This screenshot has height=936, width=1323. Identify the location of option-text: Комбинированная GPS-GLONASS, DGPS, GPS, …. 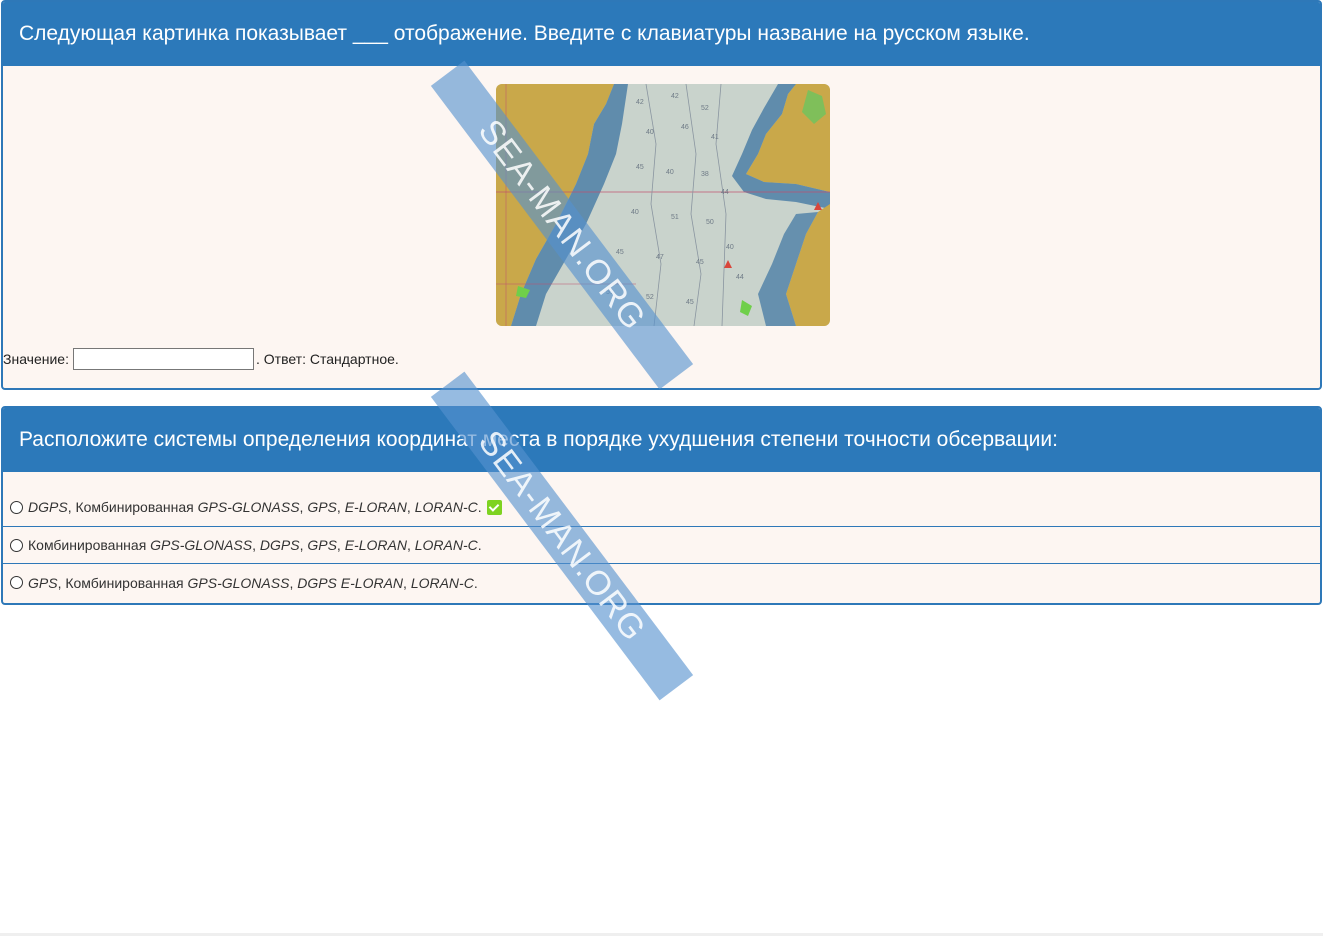
(255, 545).